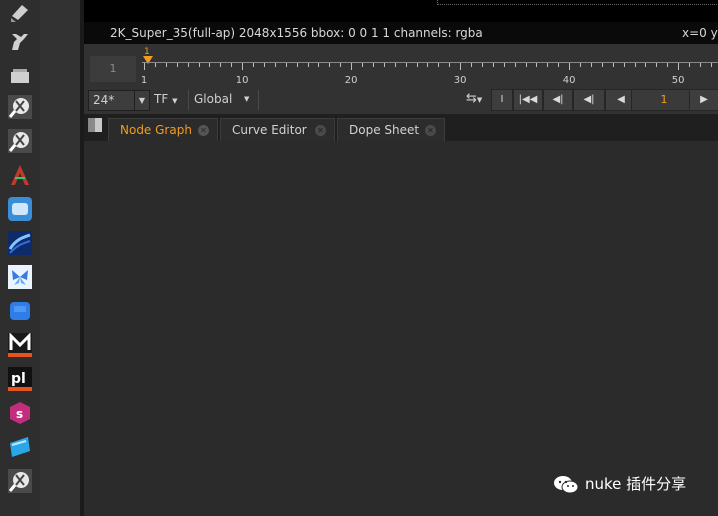 The image size is (718, 516). Describe the element at coordinates (502, 100) in the screenshot. I see `in-point-button: I` at that location.